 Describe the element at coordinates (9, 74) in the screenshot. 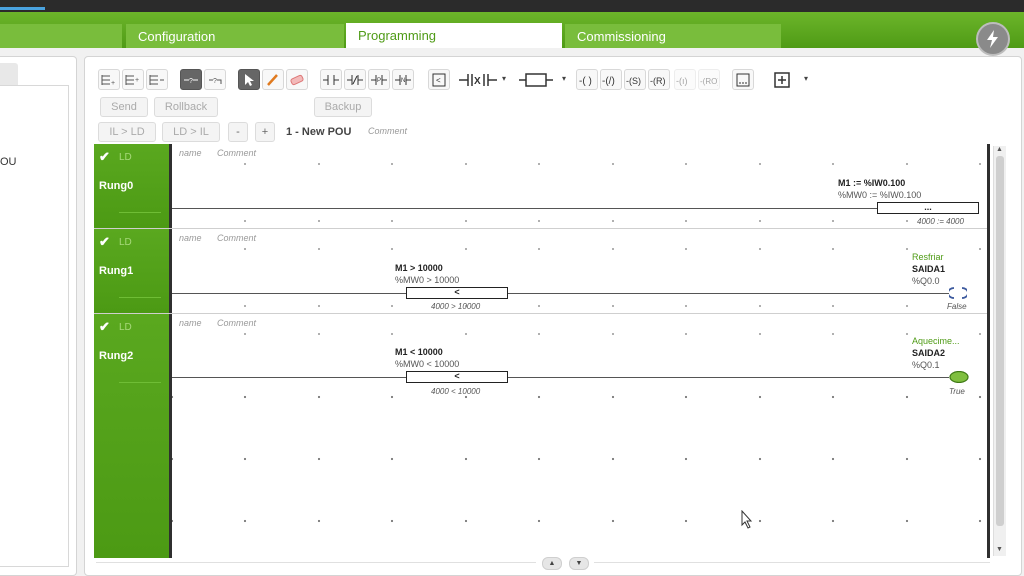

I see `left-panel-tab` at that location.